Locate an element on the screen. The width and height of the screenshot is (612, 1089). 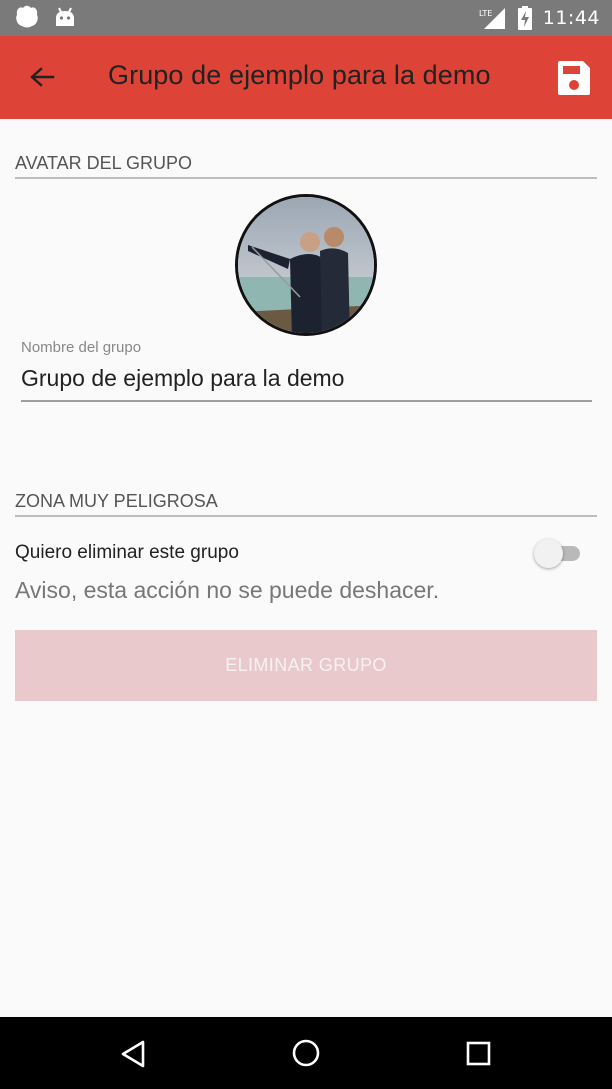
nav-recents-icon is located at coordinates (478, 1053).